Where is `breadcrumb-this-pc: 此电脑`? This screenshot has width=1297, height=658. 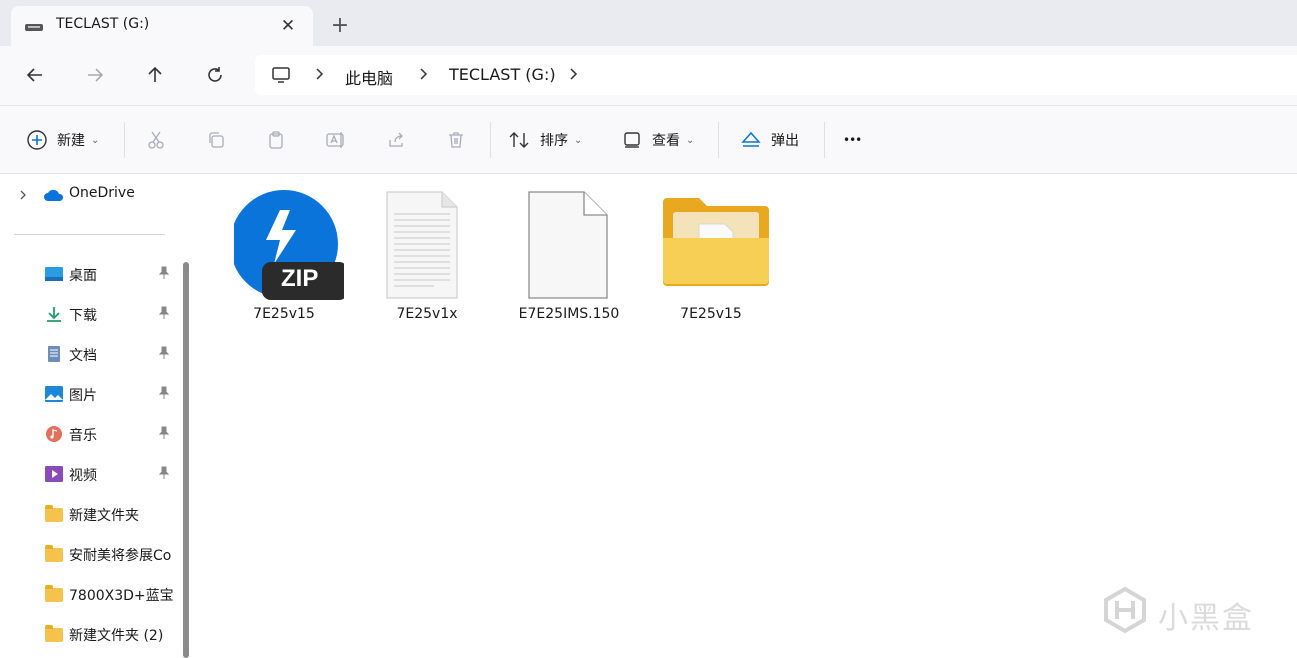 breadcrumb-this-pc: 此电脑 is located at coordinates (369, 77).